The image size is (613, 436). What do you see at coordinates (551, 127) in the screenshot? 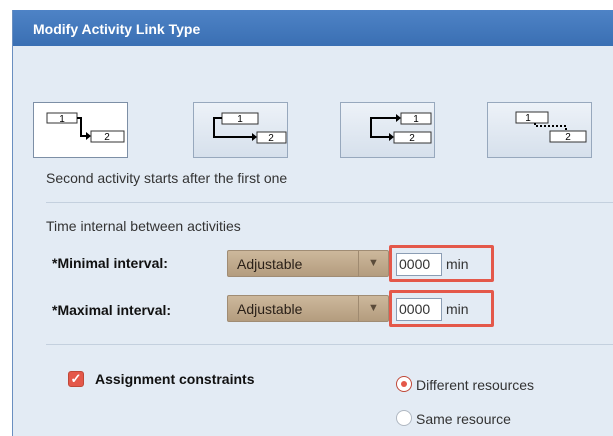
I see `start-to-finish-icon: 1 2` at bounding box center [551, 127].